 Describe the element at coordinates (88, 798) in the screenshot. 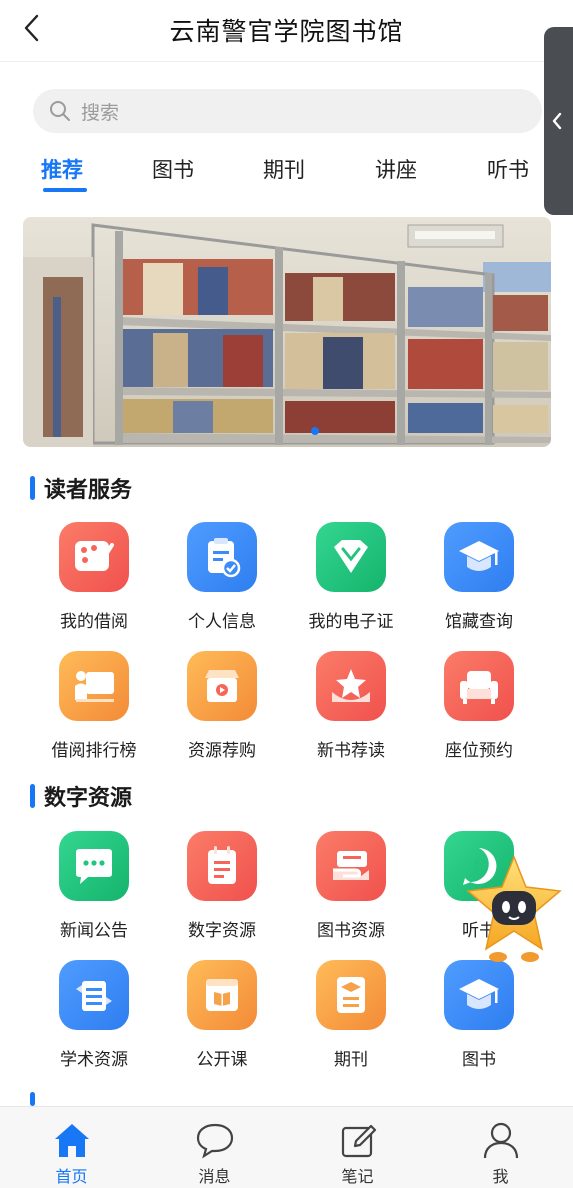

I see `section-label: 数字资源` at that location.